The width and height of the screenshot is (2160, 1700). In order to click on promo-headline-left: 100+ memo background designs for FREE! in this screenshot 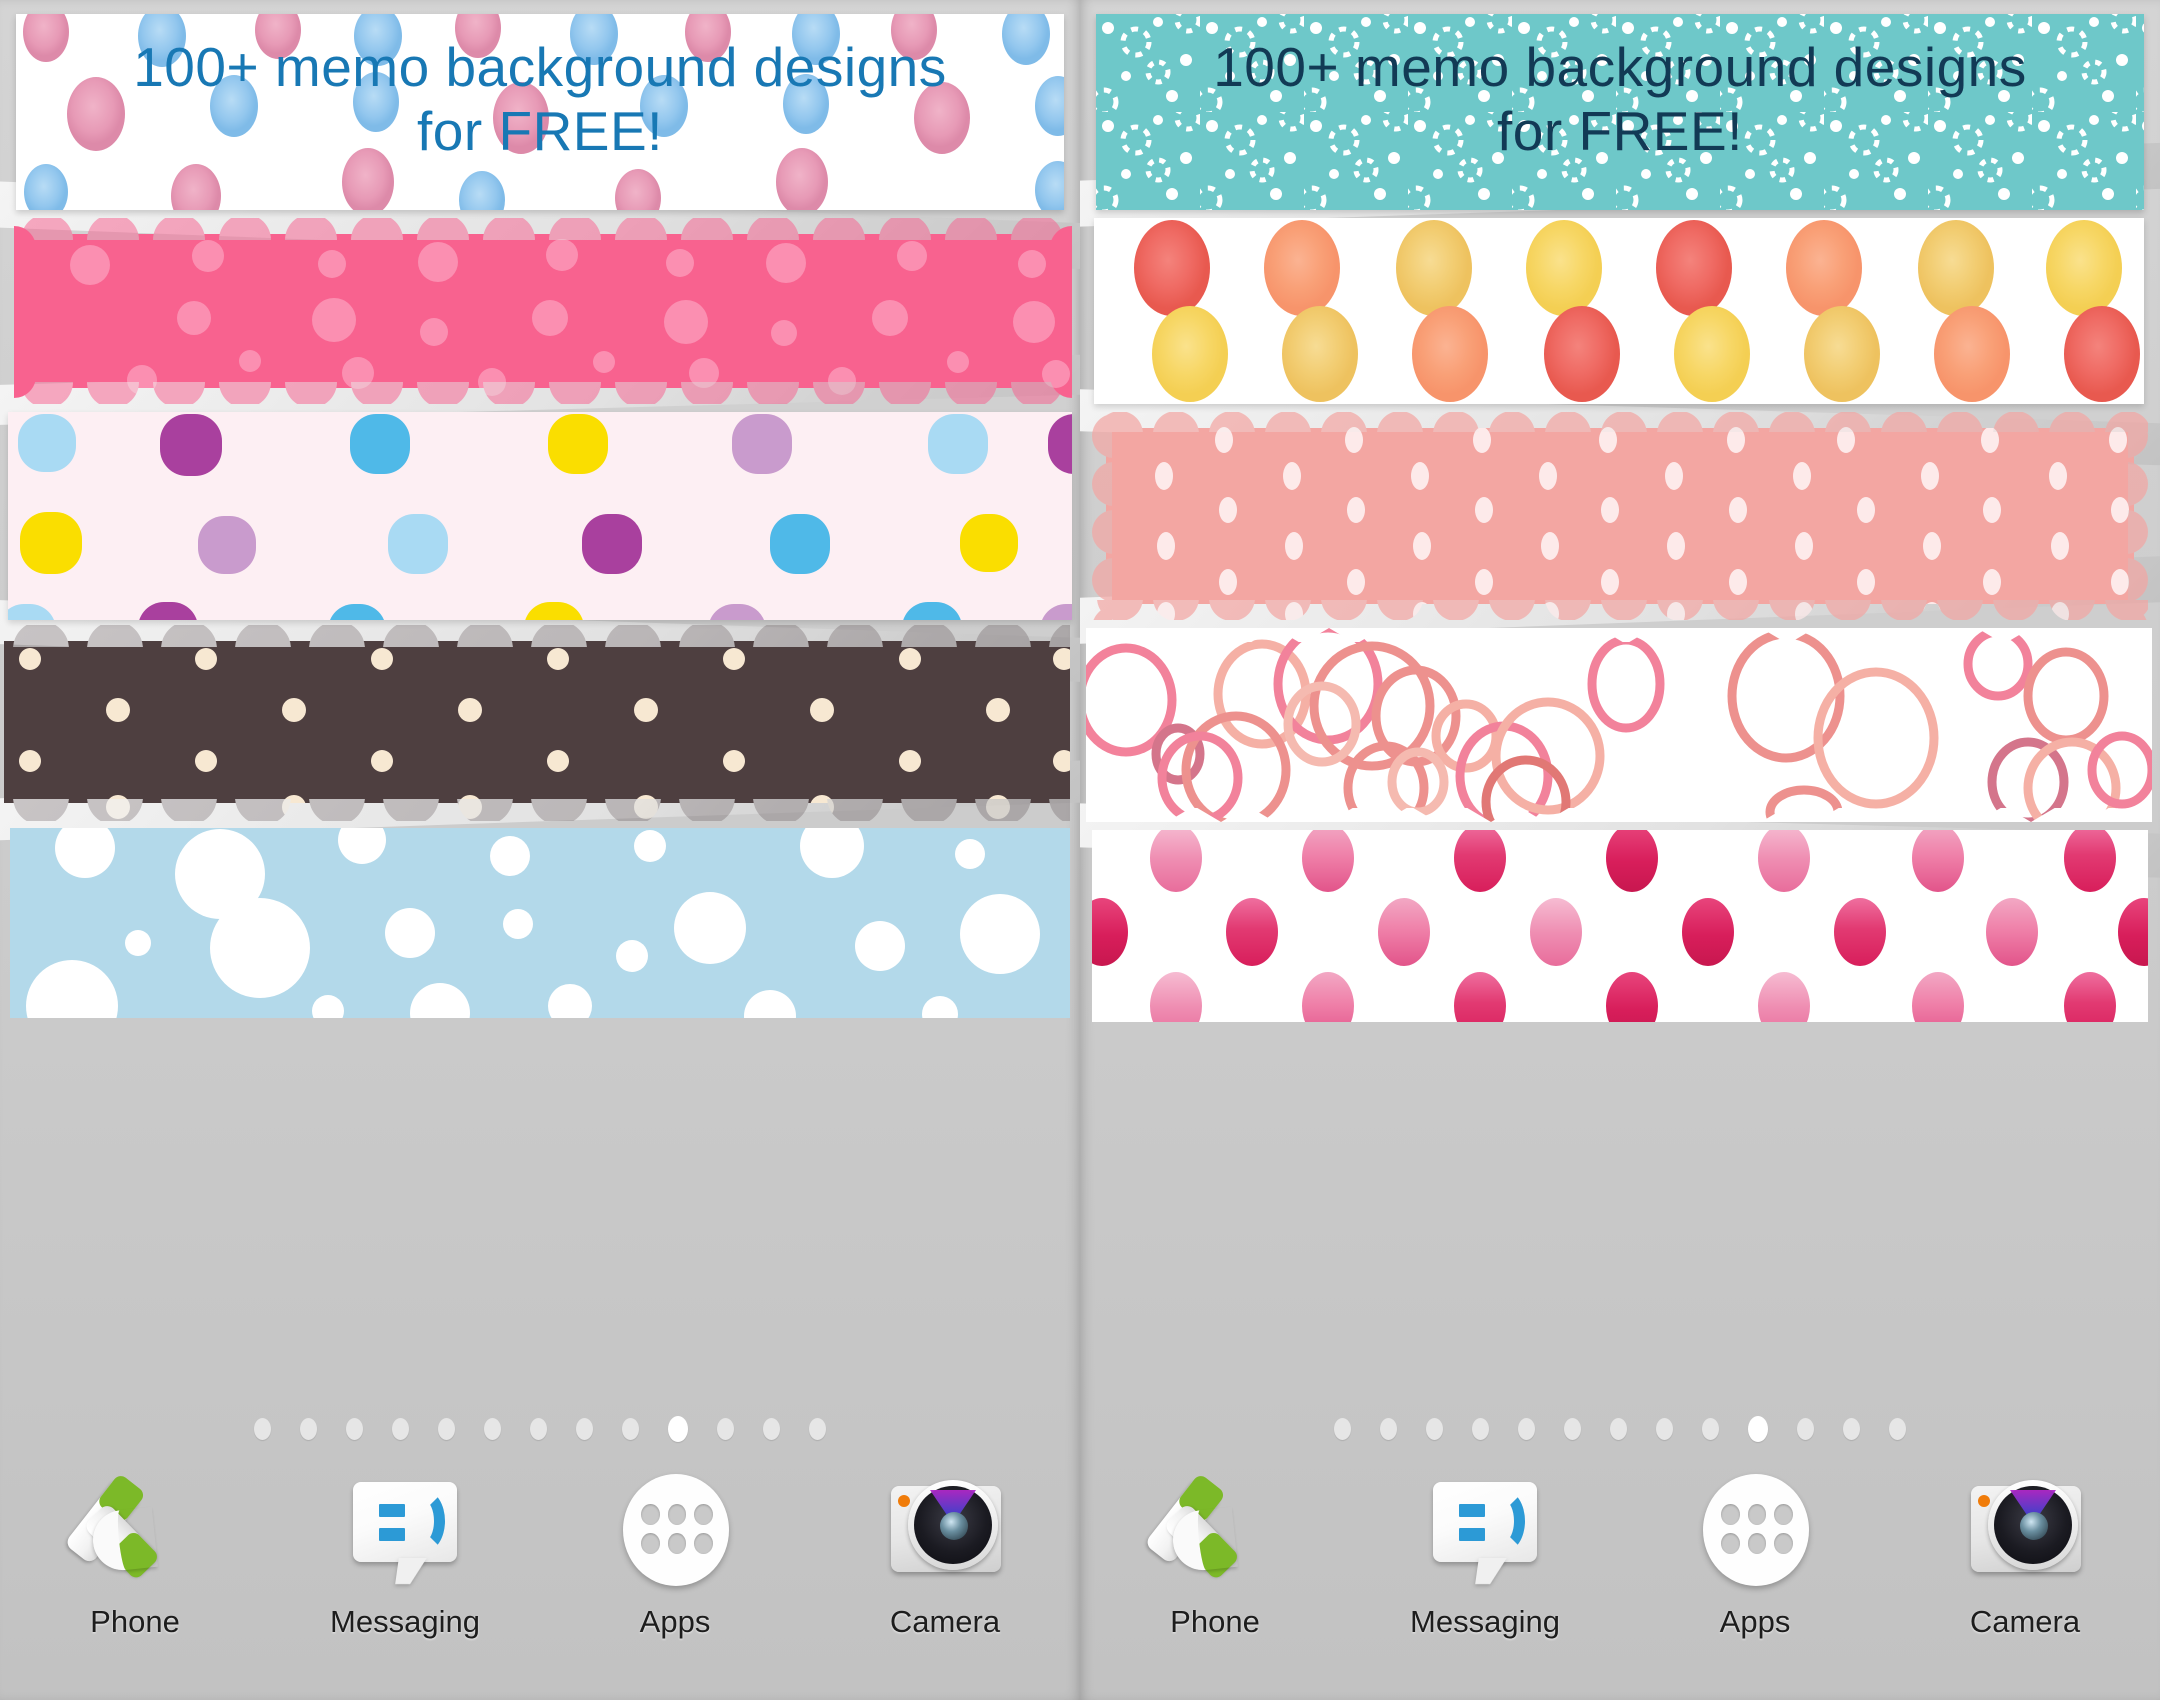, I will do `click(540, 100)`.